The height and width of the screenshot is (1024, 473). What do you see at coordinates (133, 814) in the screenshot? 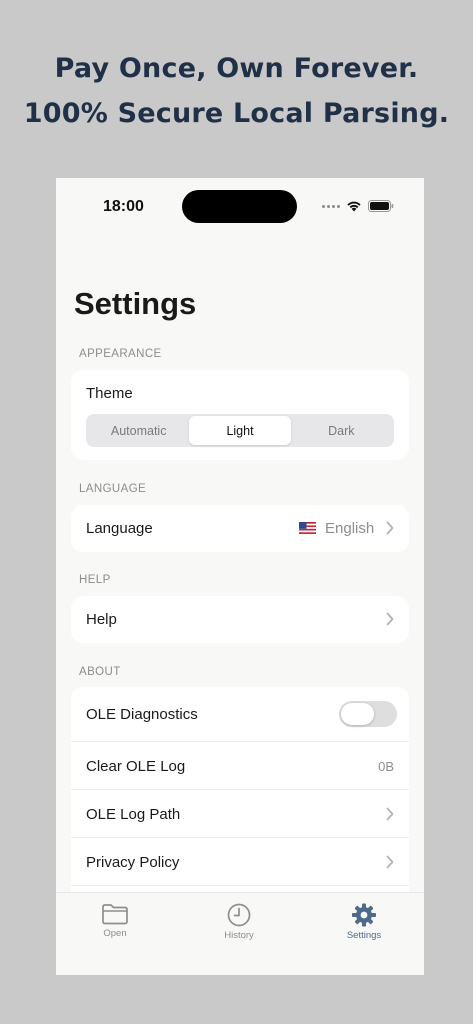
I see `ole-log-path-label: OLE Log Path` at bounding box center [133, 814].